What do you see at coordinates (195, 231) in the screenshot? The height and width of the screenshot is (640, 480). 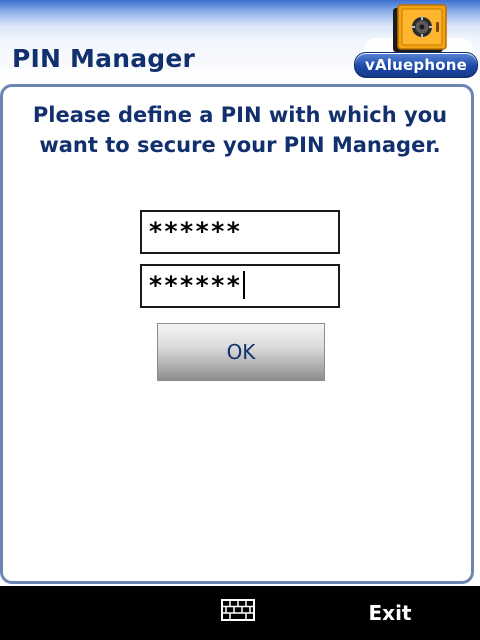 I see `pin-input-value: ******` at bounding box center [195, 231].